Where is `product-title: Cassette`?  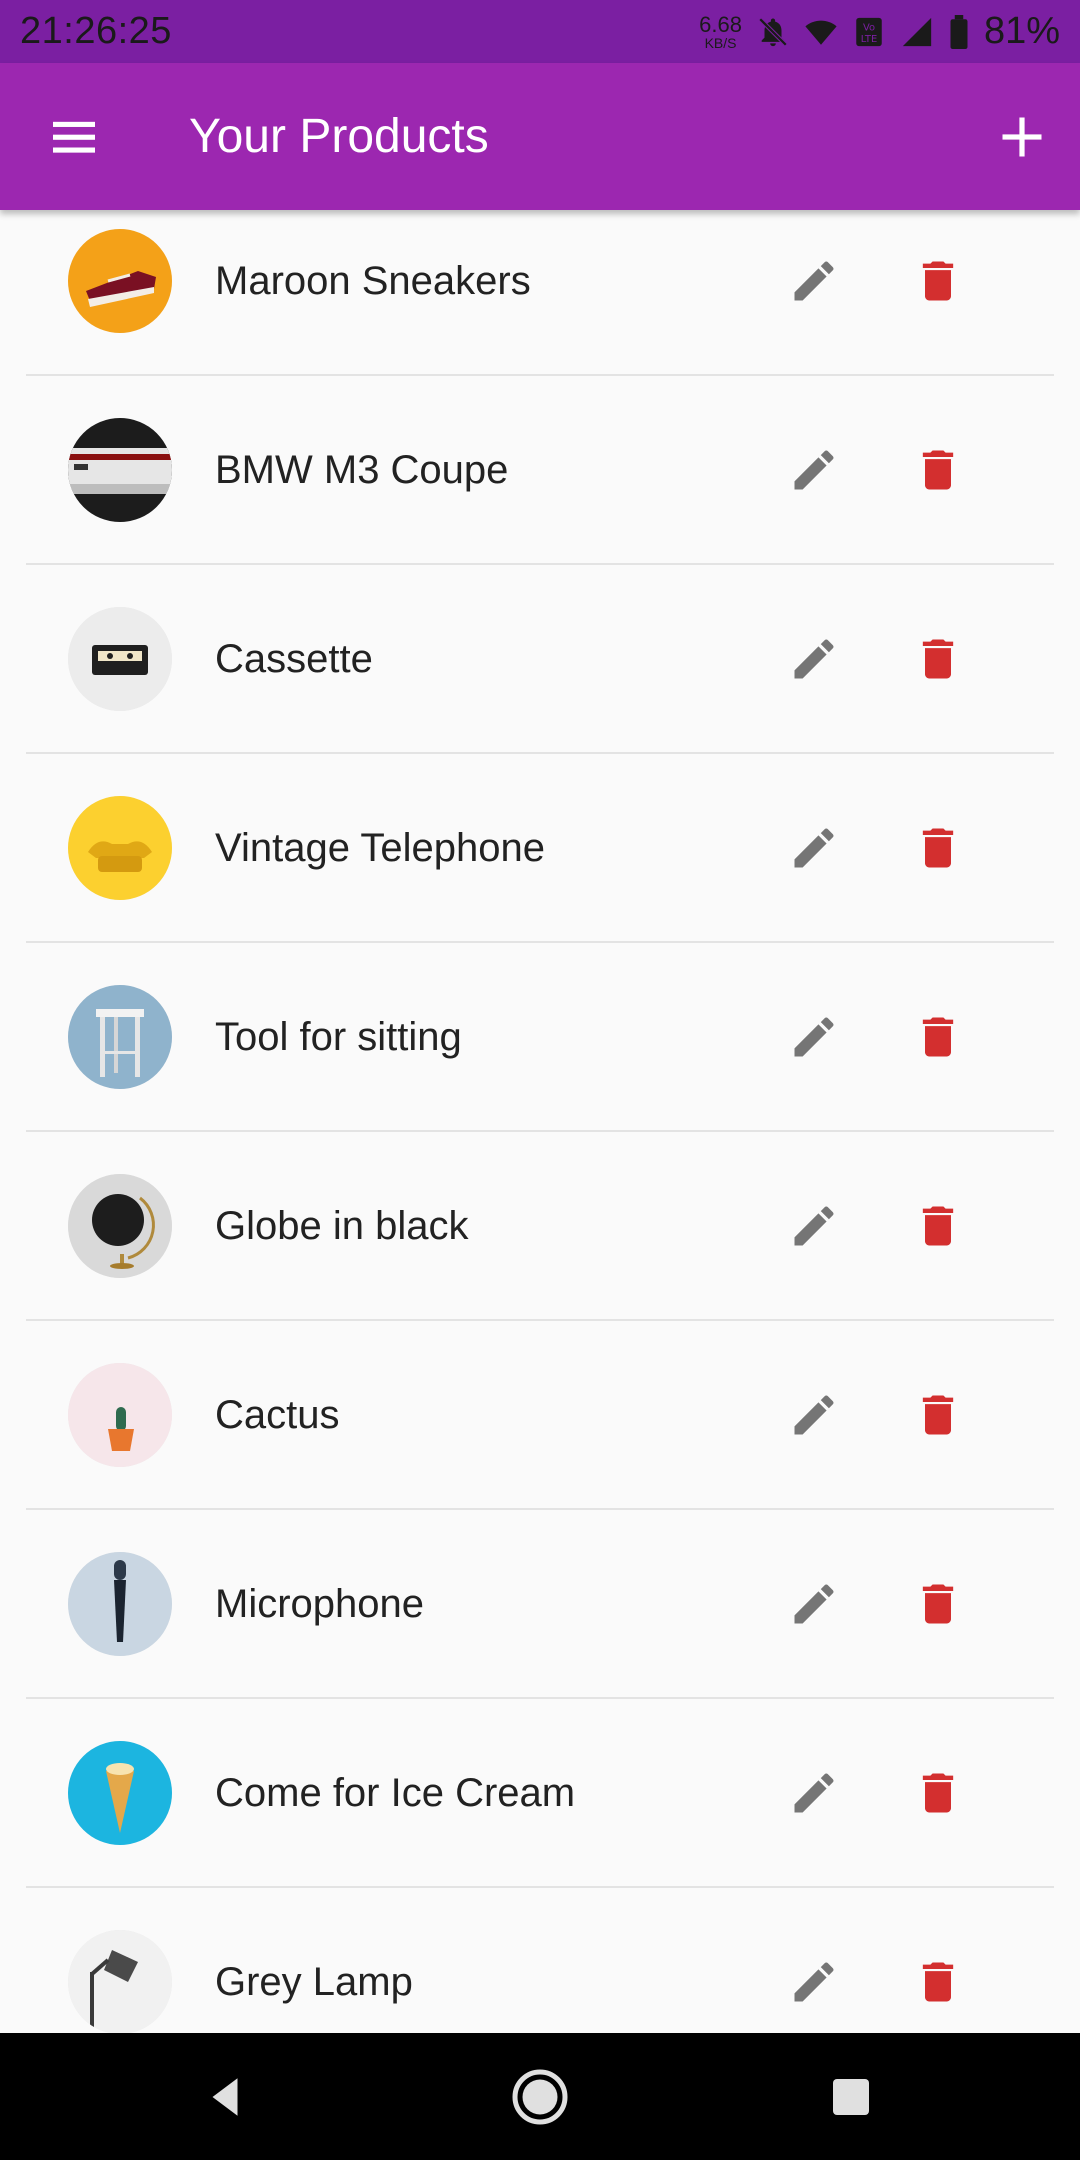
product-title: Cassette is located at coordinates (294, 659).